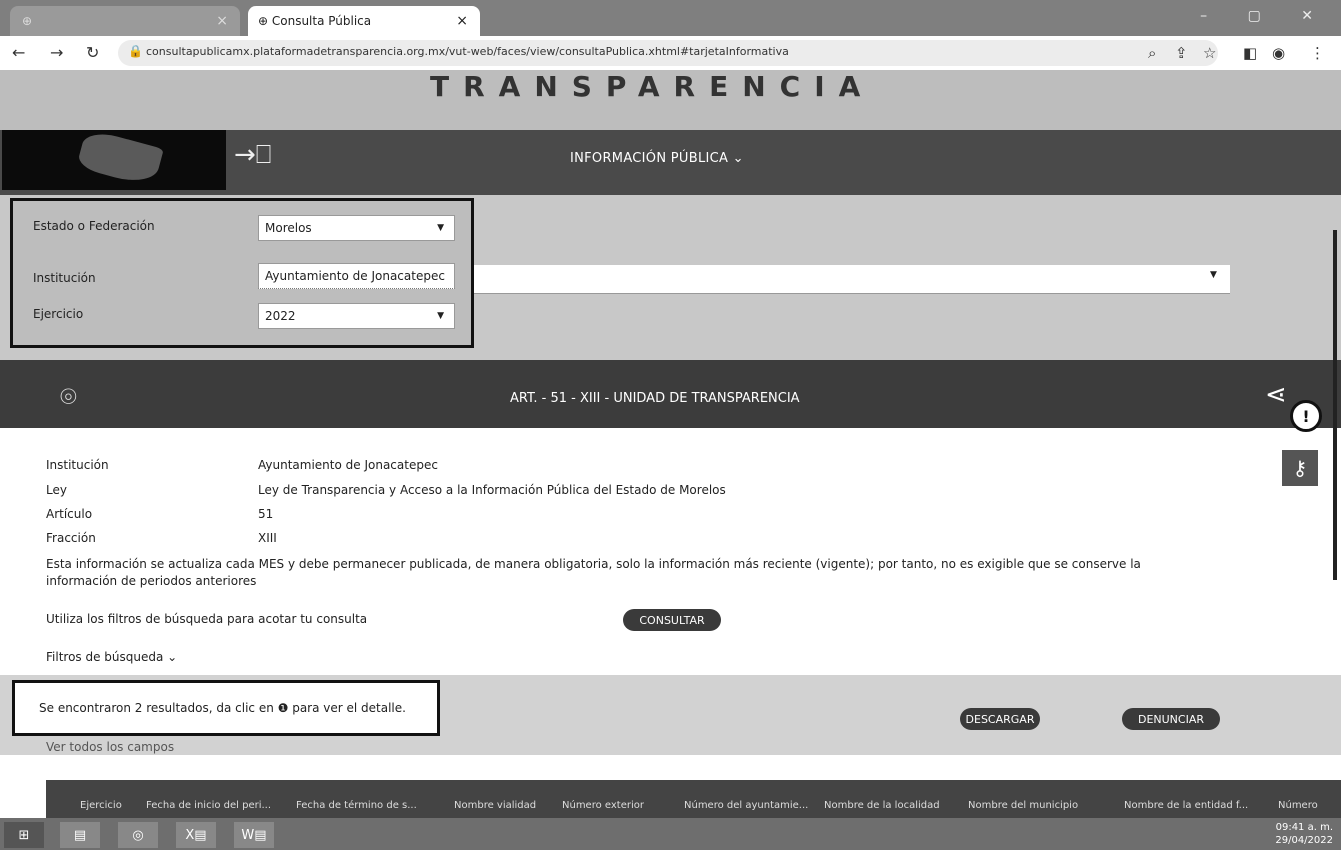 The height and width of the screenshot is (850, 1341). I want to click on column-header: Número exterior, so click(603, 805).